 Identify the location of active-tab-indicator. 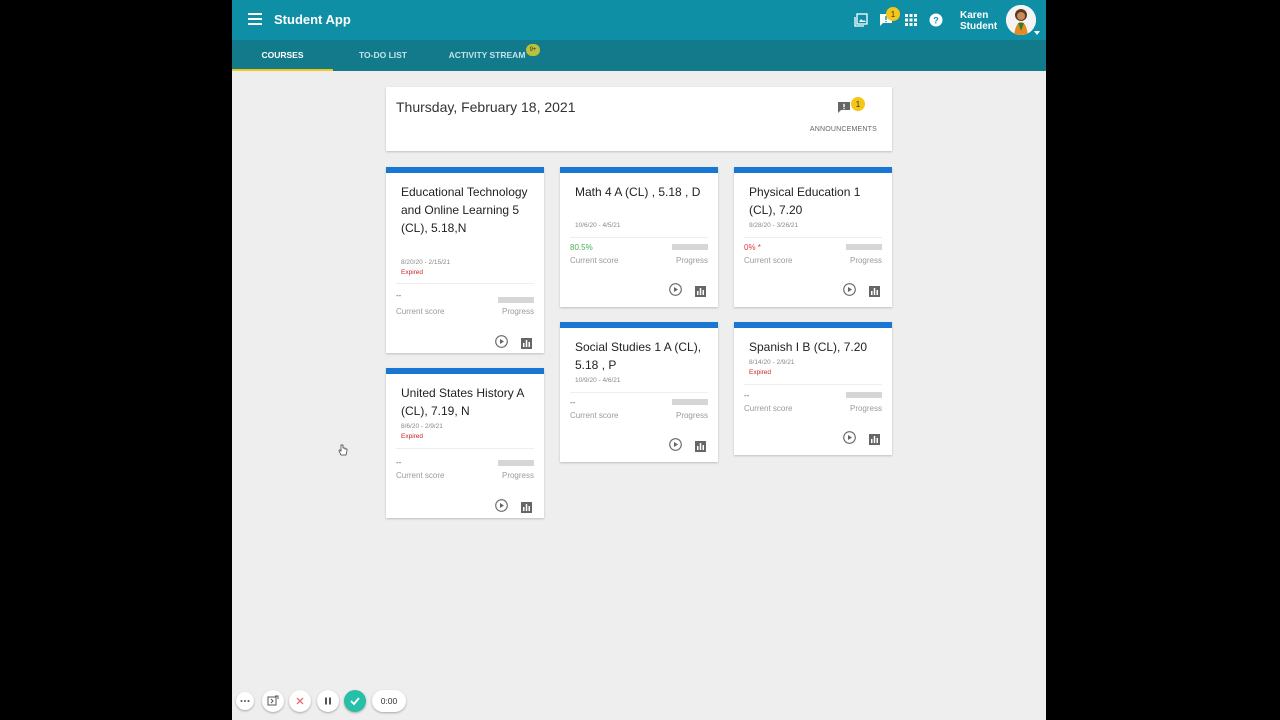
(282, 70).